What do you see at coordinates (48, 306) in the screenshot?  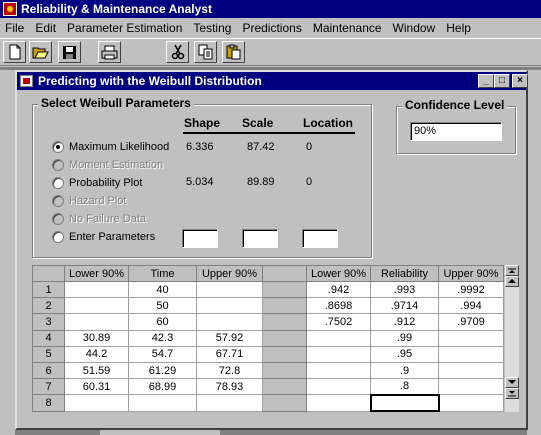 I see `row-number-cell: 2` at bounding box center [48, 306].